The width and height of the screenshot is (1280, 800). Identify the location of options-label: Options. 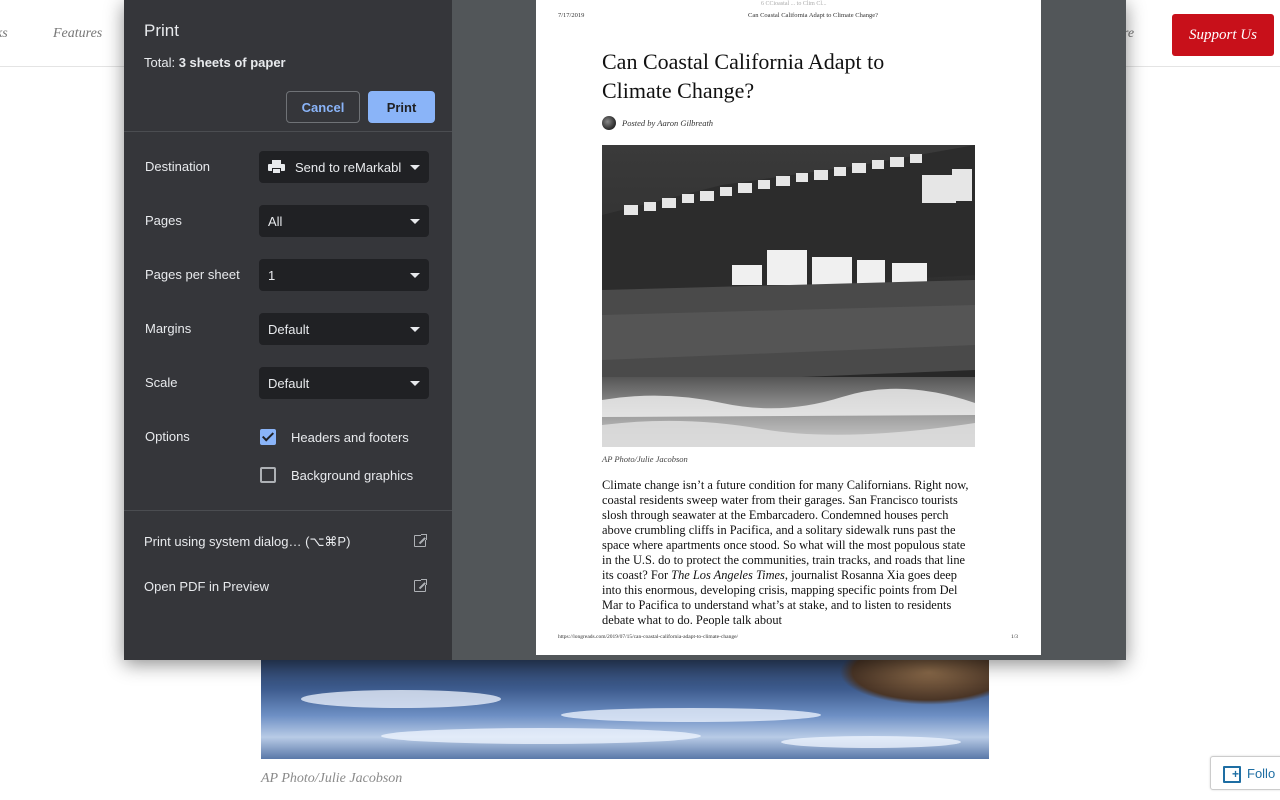
(167, 436).